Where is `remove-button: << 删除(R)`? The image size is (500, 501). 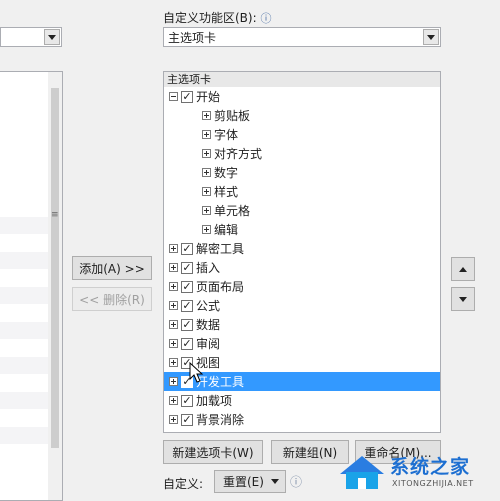 remove-button: << 删除(R) is located at coordinates (112, 299).